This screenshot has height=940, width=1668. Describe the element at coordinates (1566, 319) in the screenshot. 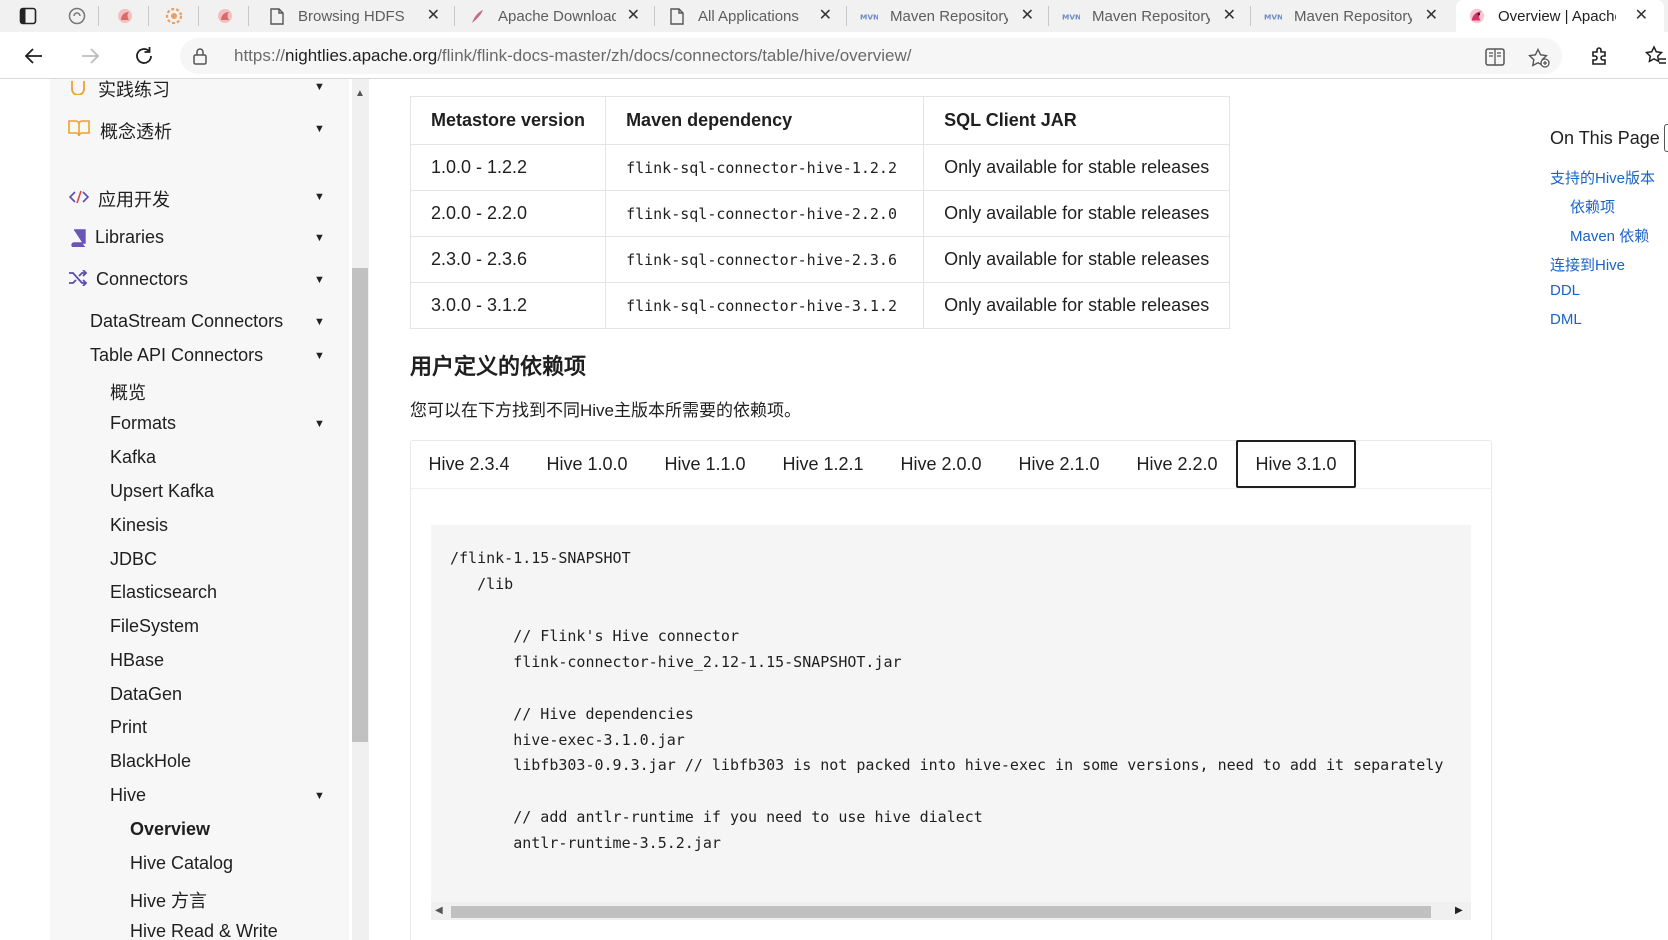

I see `toc-link-dml: DML` at that location.